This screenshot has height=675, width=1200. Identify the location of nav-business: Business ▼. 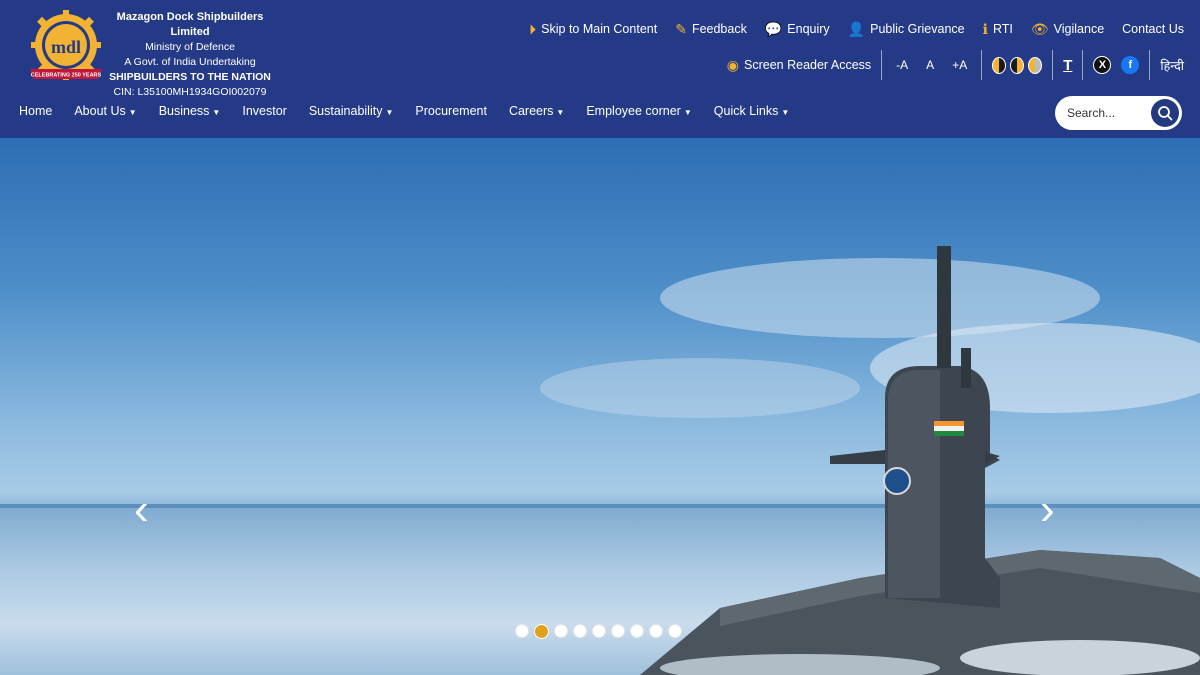
(190, 111).